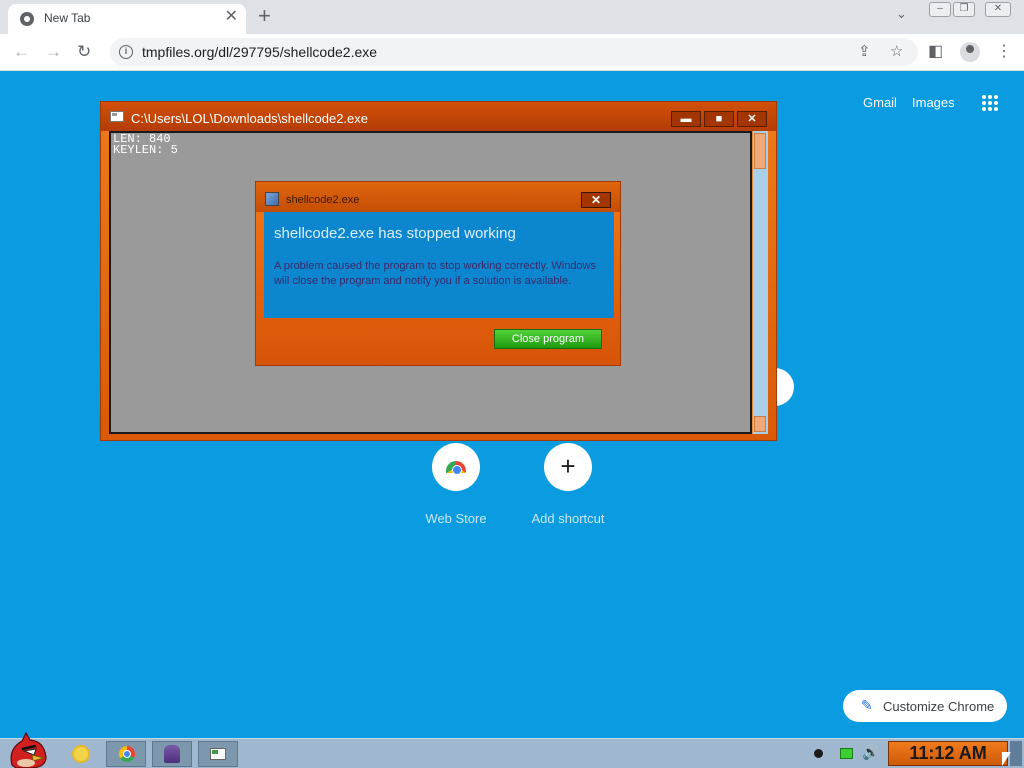  I want to click on site-info-icon: i, so click(126, 52).